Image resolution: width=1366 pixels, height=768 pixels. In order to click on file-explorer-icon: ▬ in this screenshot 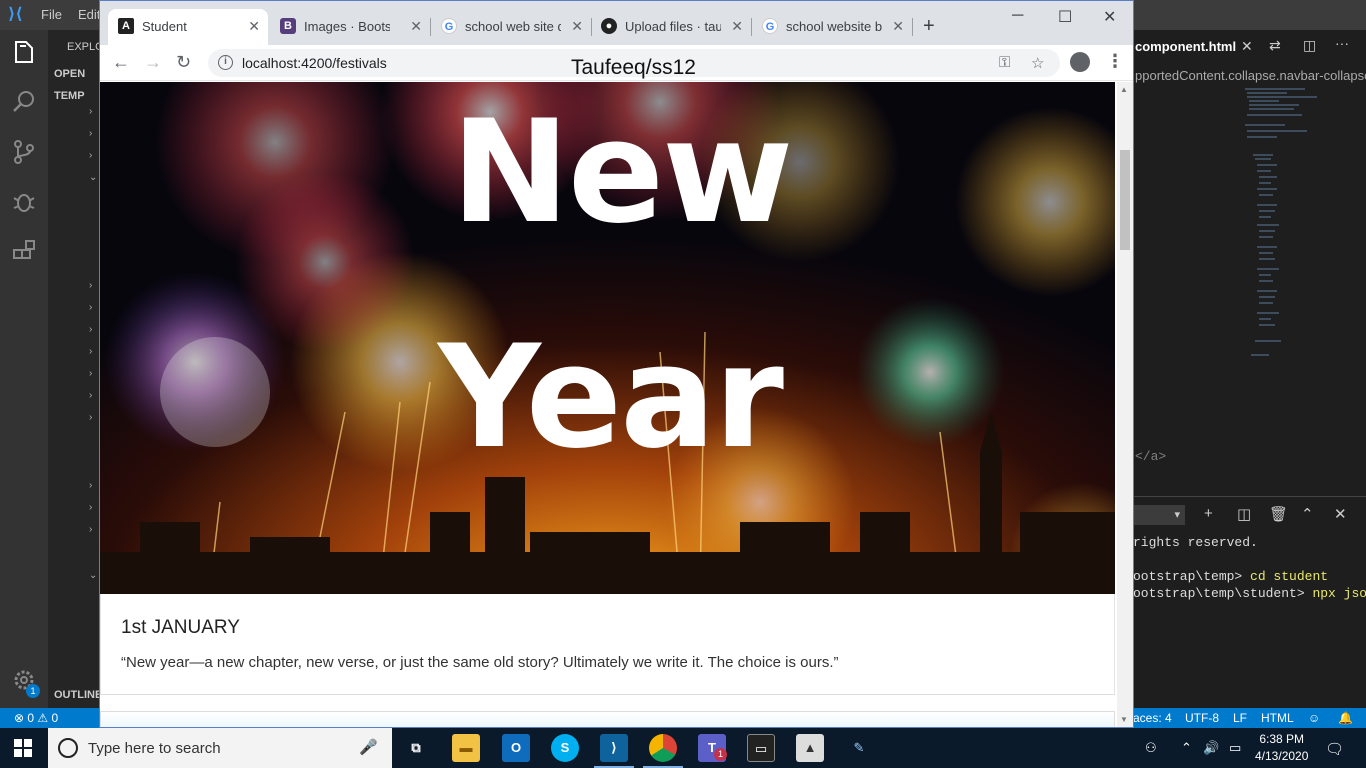, I will do `click(466, 748)`.